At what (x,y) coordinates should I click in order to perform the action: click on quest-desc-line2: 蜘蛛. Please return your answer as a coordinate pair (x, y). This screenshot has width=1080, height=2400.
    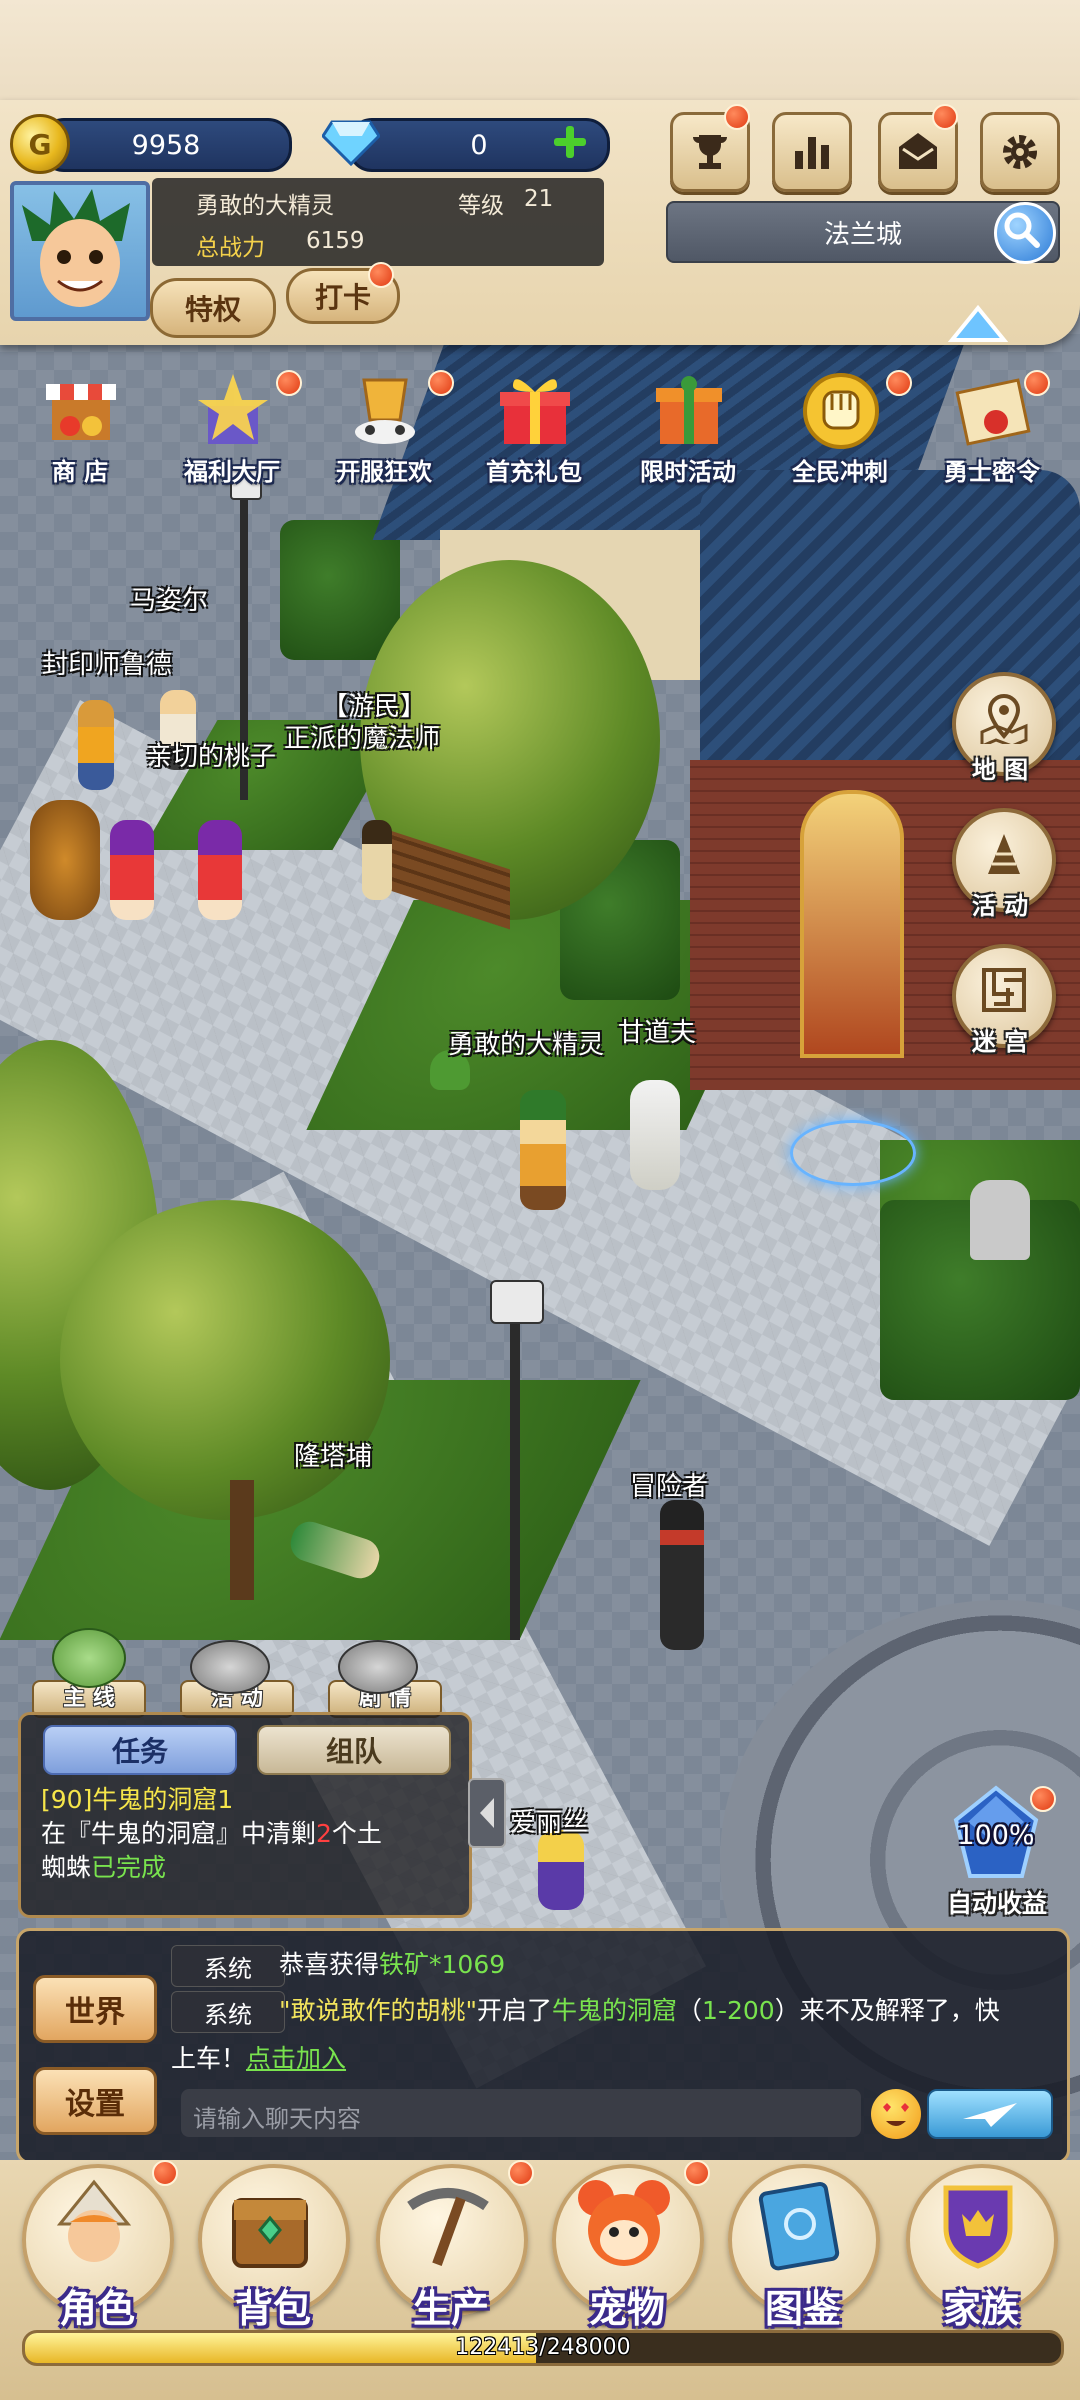
    Looking at the image, I should click on (66, 1867).